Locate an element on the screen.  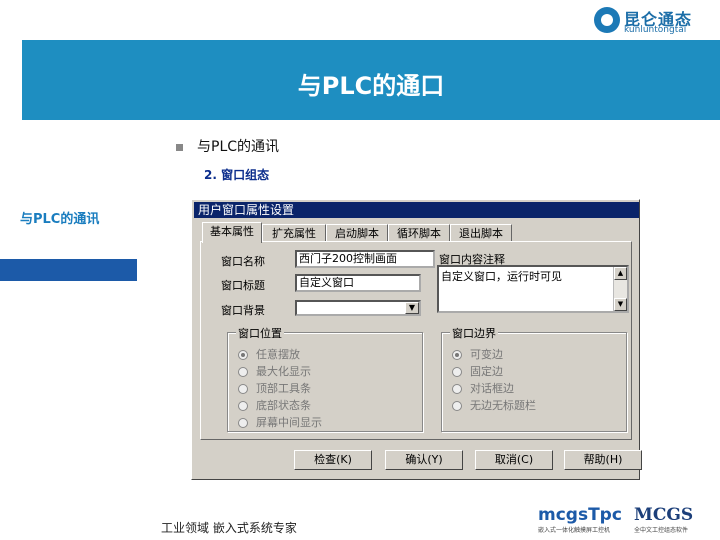
window-name-label: 窗口名称 is located at coordinates (243, 261).